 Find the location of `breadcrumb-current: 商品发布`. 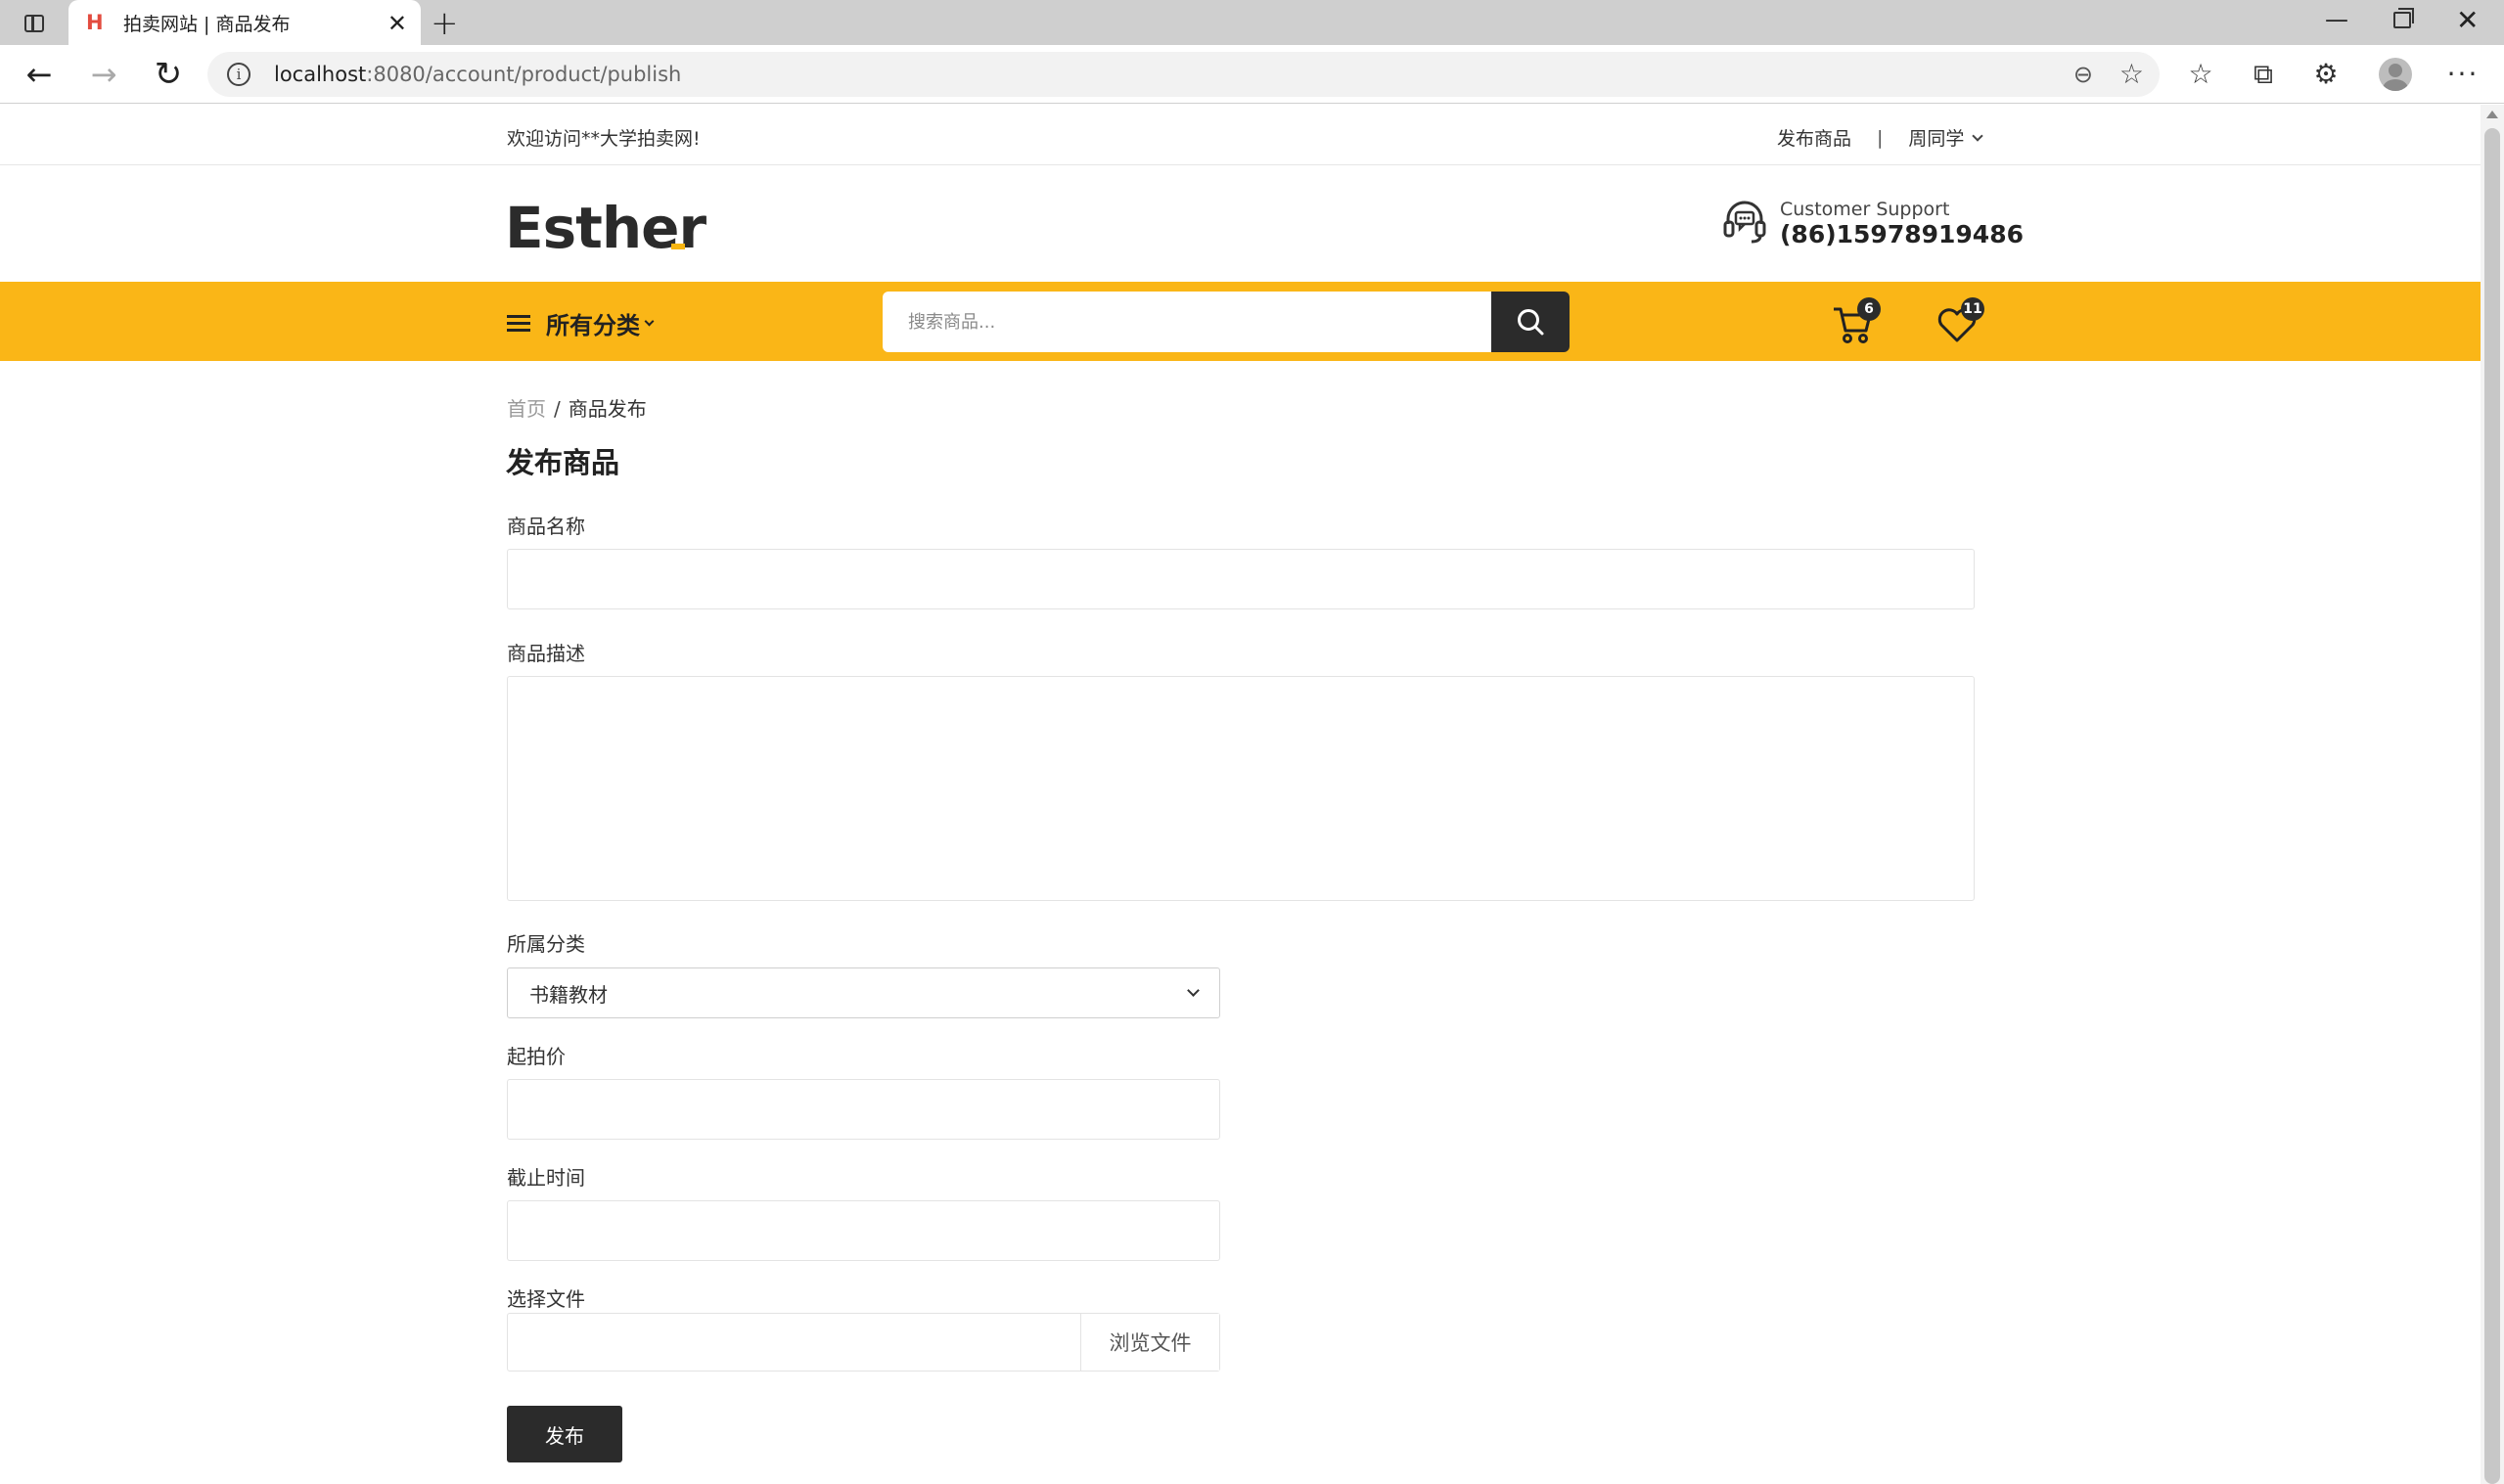

breadcrumb-current: 商品发布 is located at coordinates (607, 409).